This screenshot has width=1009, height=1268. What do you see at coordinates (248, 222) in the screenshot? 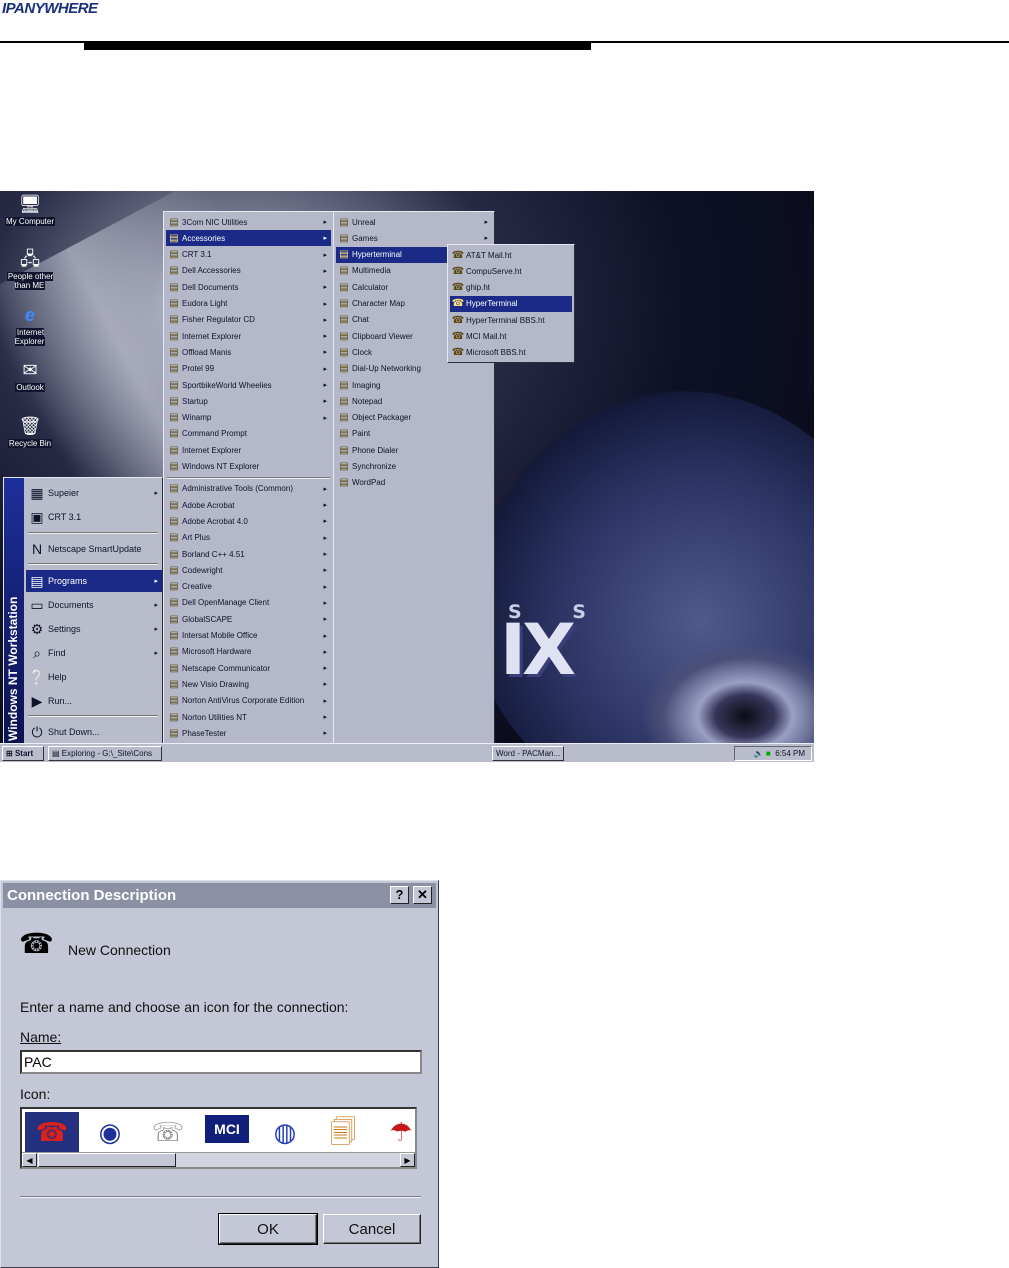
I see `menu-item: ▤ 3Com NIC Utilities ▸` at bounding box center [248, 222].